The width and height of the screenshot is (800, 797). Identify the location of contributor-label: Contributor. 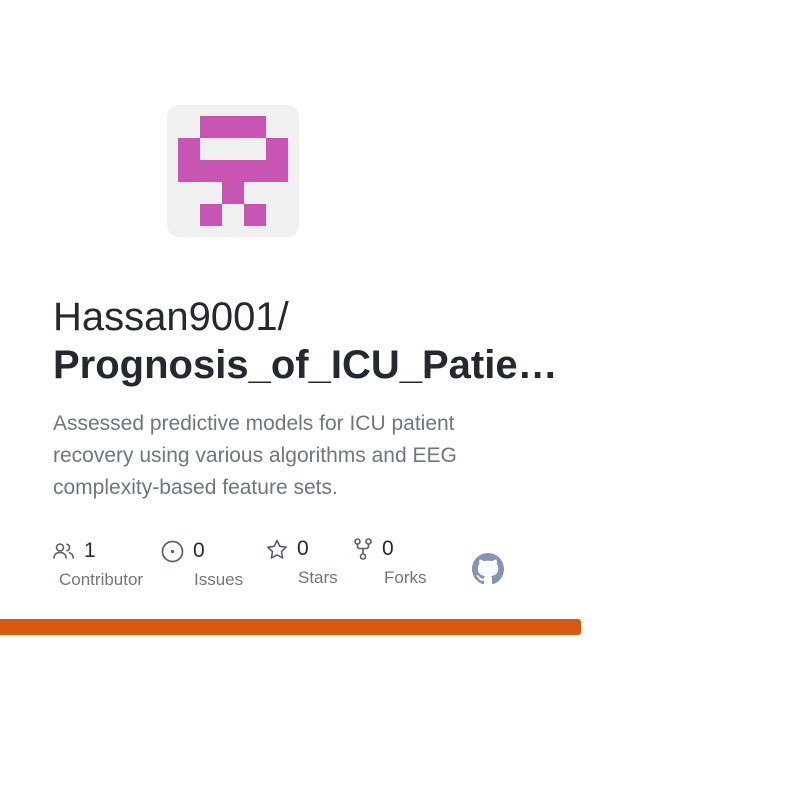
(101, 579).